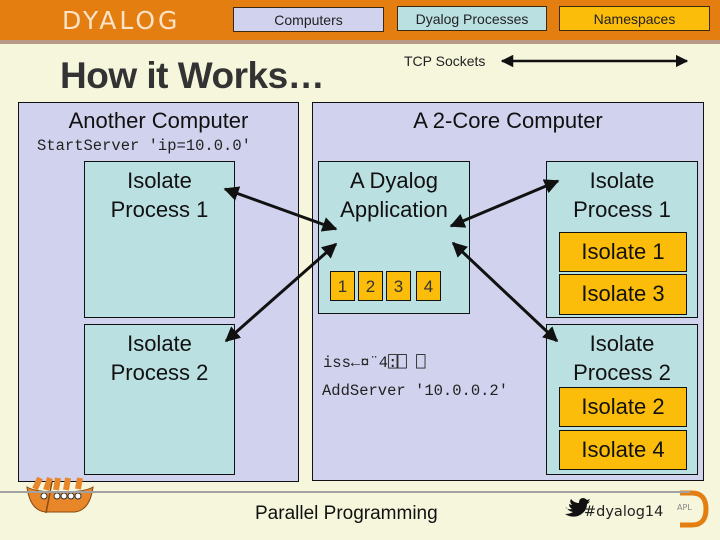 This screenshot has height=540, width=720. Describe the element at coordinates (684, 507) in the screenshot. I see `apl-badge-text: APL` at that location.